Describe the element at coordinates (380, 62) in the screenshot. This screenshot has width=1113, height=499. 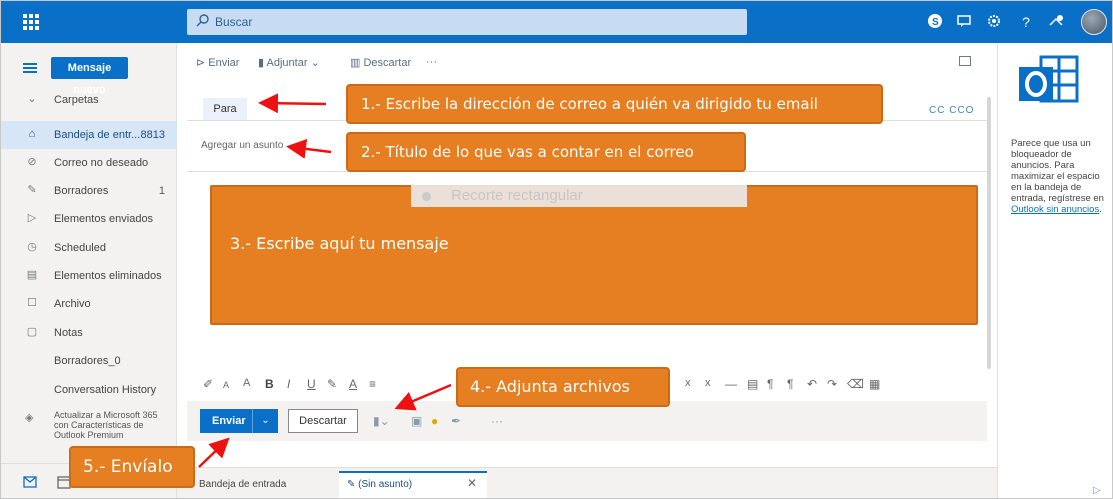
I see `toolbar-discard: ▥ Descartar` at that location.